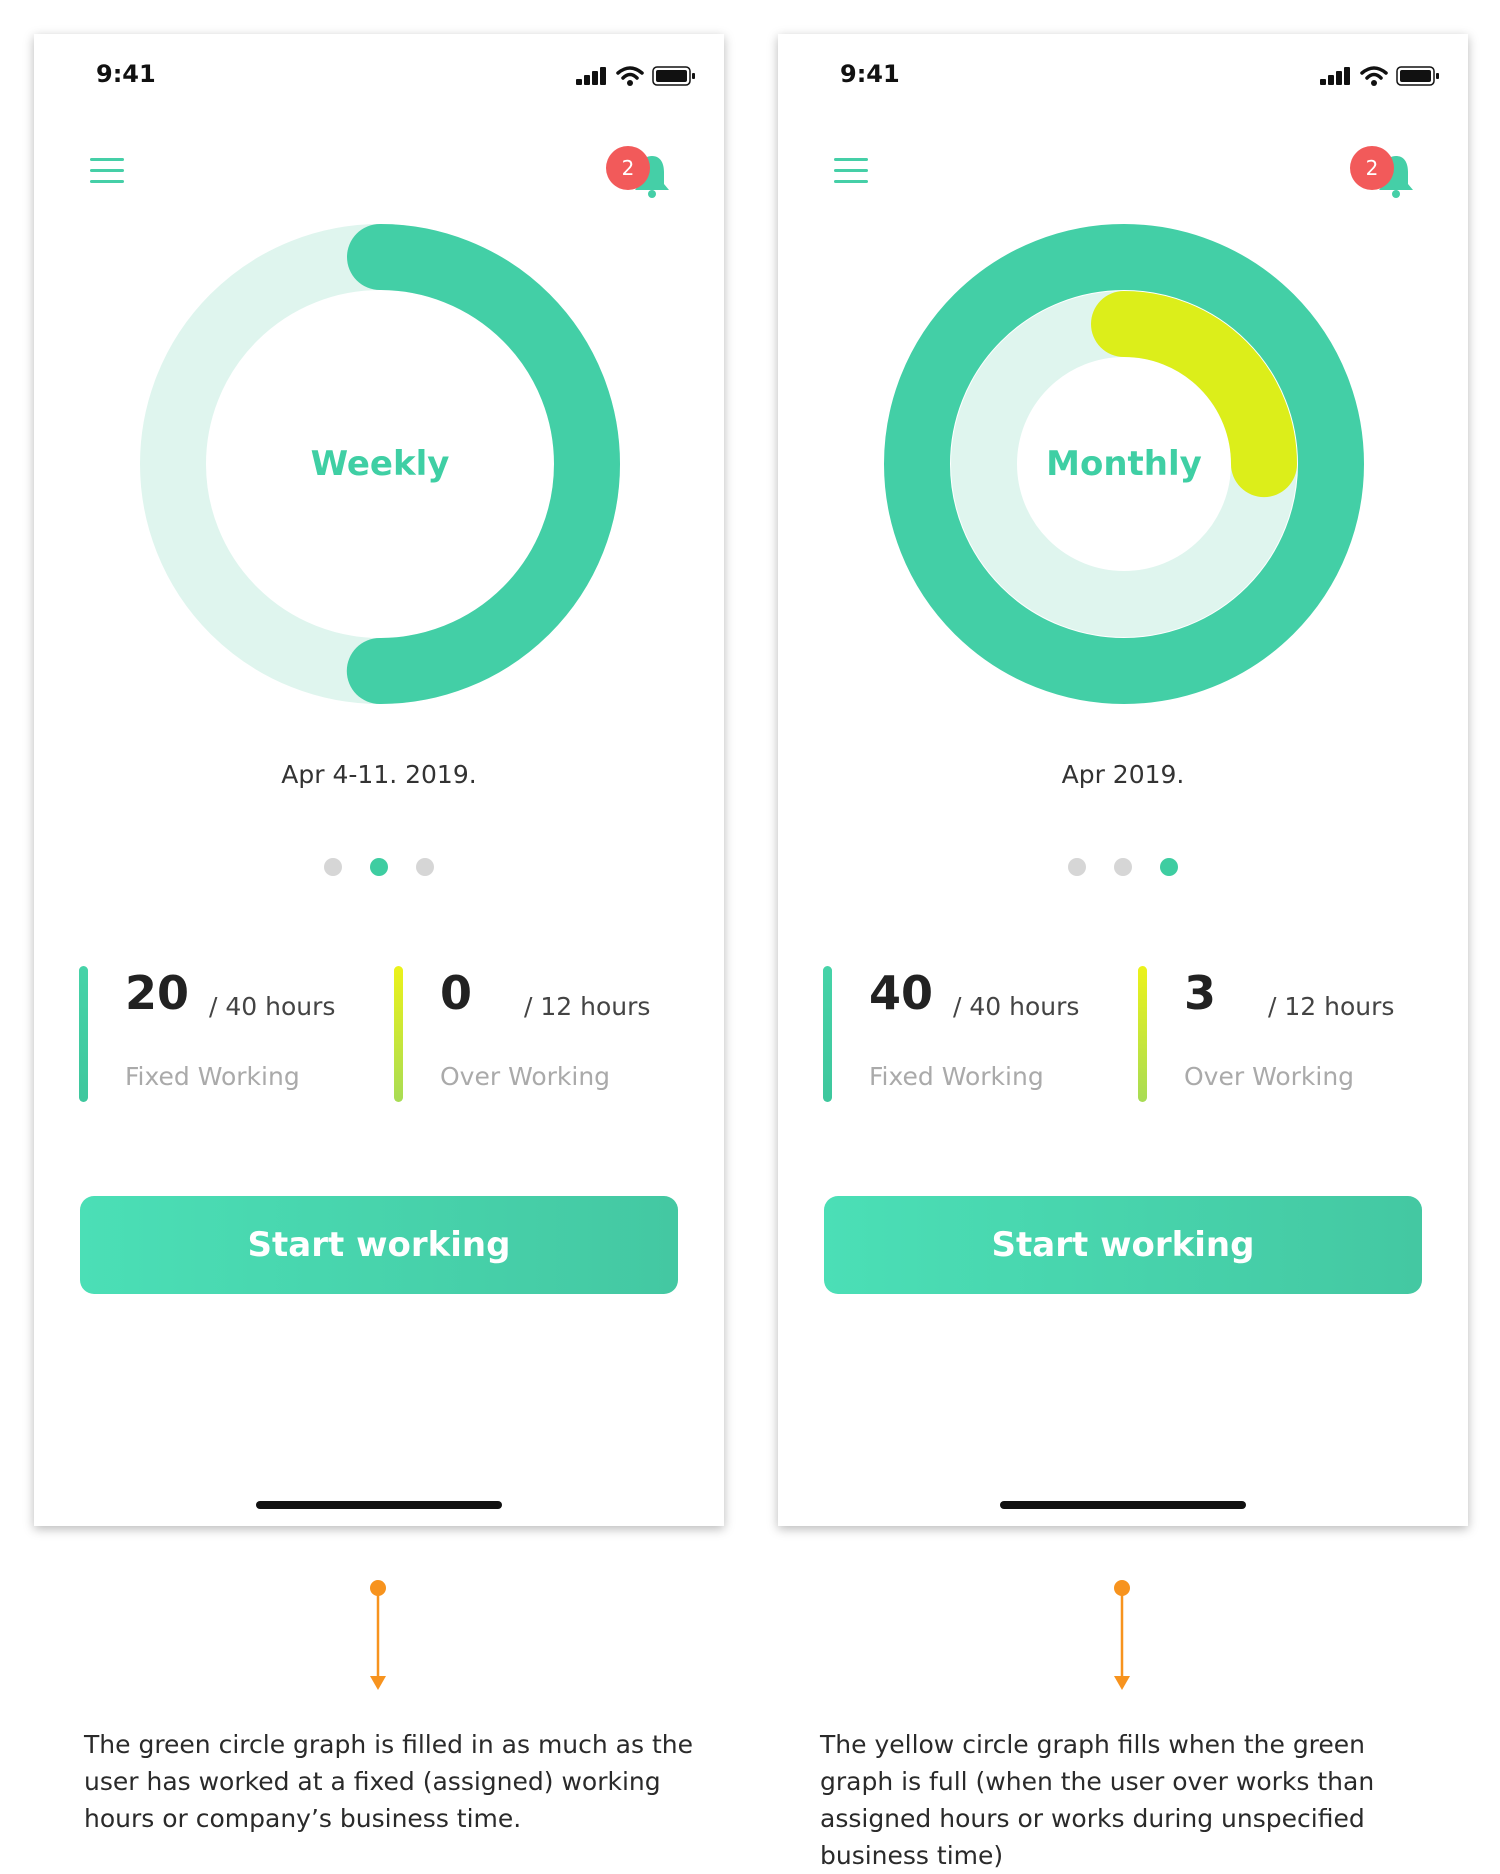  Describe the element at coordinates (973, 1036) in the screenshot. I see `fixed-working-stat: 40 / 40 hours Fixed Working` at that location.